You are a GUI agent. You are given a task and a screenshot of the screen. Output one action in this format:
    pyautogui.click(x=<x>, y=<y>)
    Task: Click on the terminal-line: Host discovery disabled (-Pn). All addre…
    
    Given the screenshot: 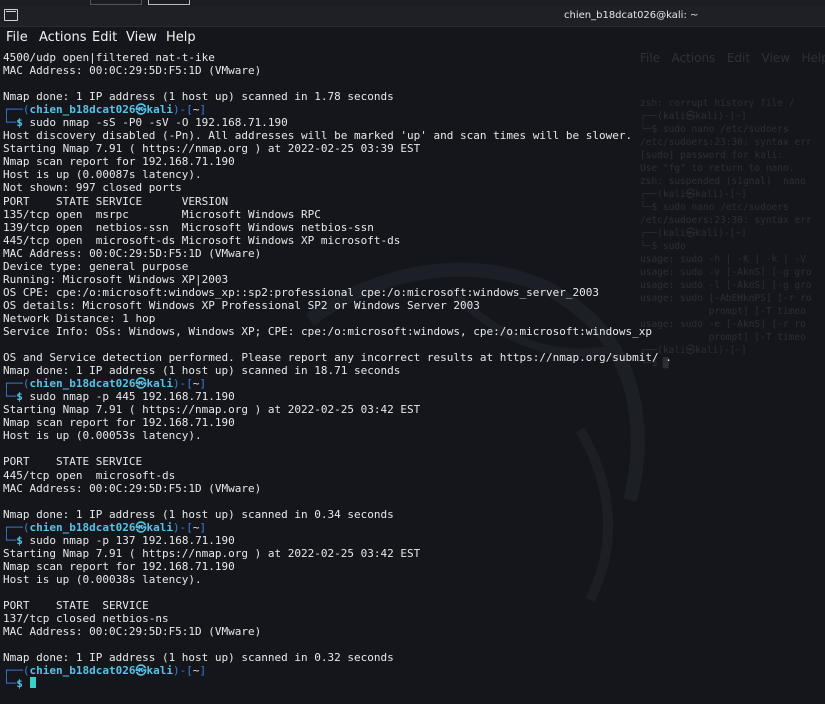 What is the action you would take?
    pyautogui.click(x=318, y=136)
    